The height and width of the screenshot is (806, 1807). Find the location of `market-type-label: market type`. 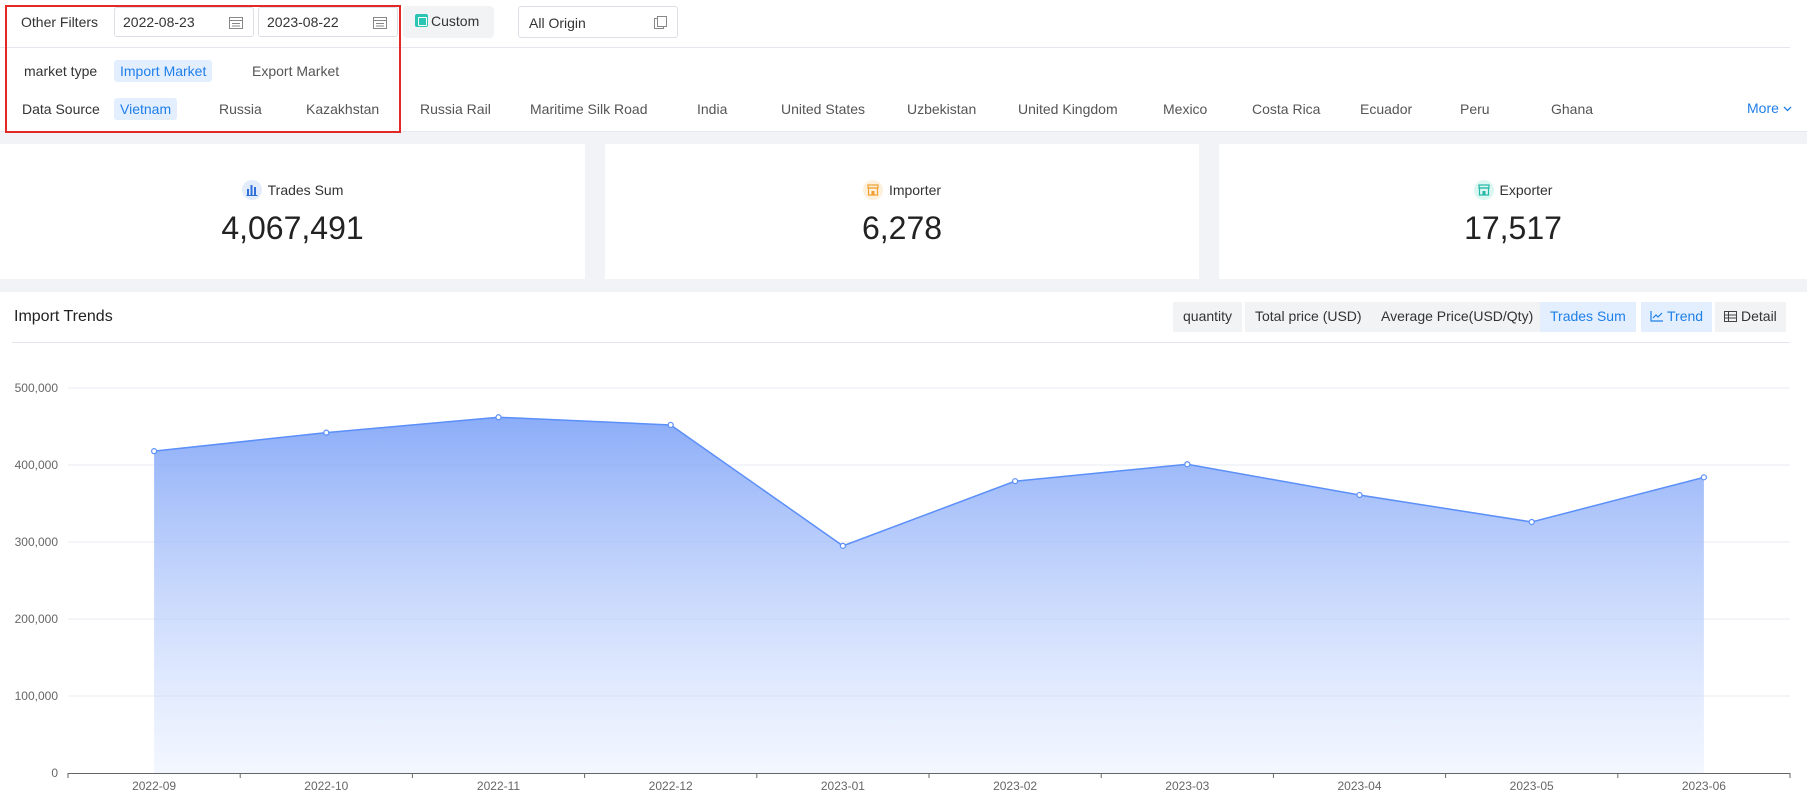

market-type-label: market type is located at coordinates (61, 71).